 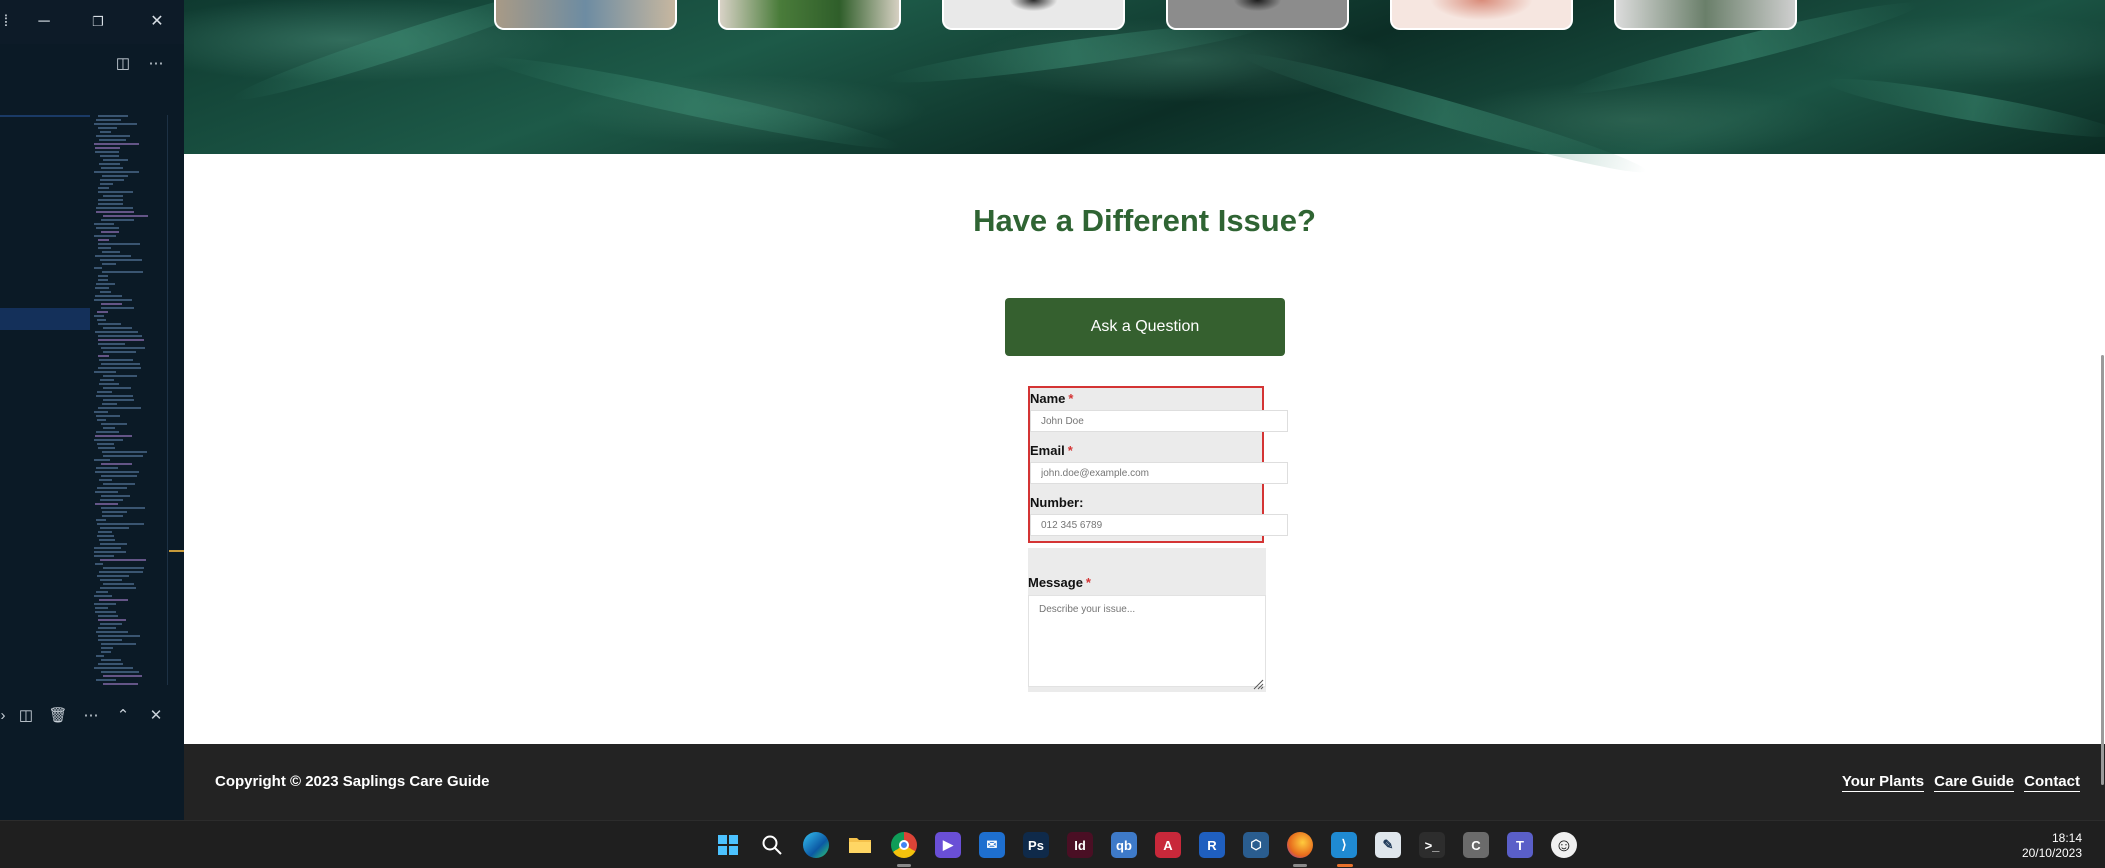 I want to click on indesign-icon: Id, so click(x=1080, y=845).